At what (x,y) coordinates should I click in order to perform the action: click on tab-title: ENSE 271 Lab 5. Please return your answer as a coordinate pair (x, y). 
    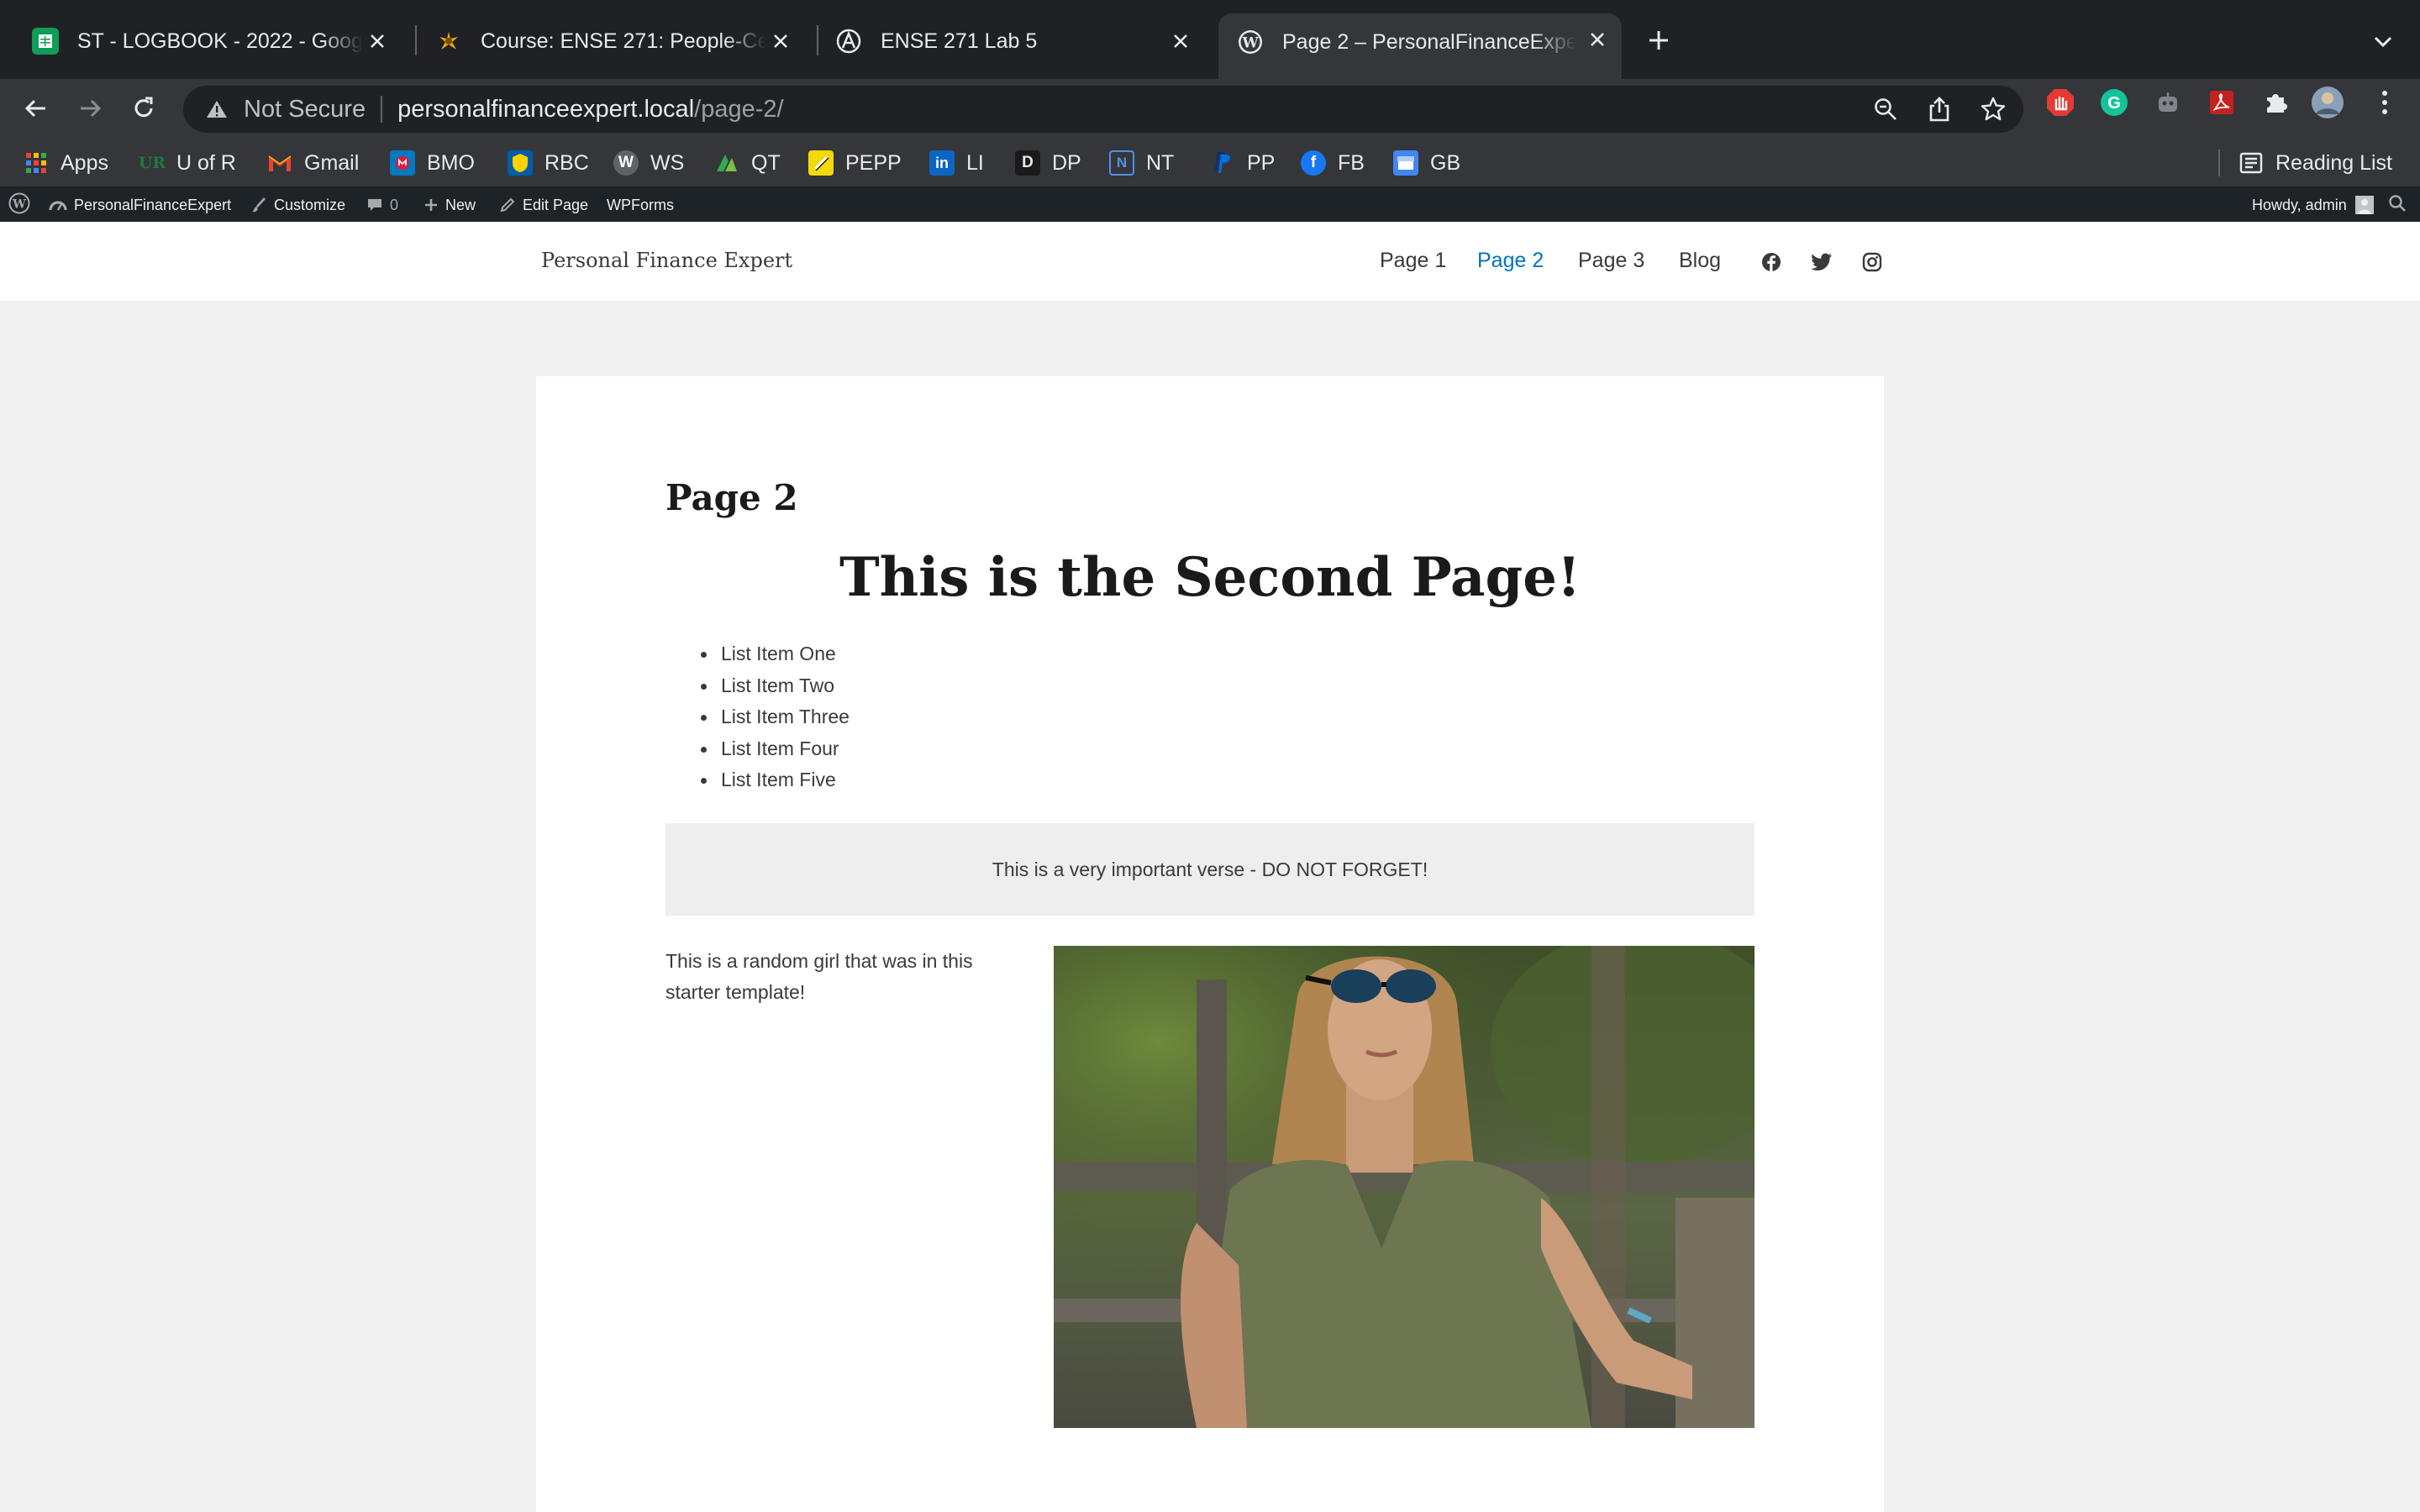
    Looking at the image, I should click on (960, 41).